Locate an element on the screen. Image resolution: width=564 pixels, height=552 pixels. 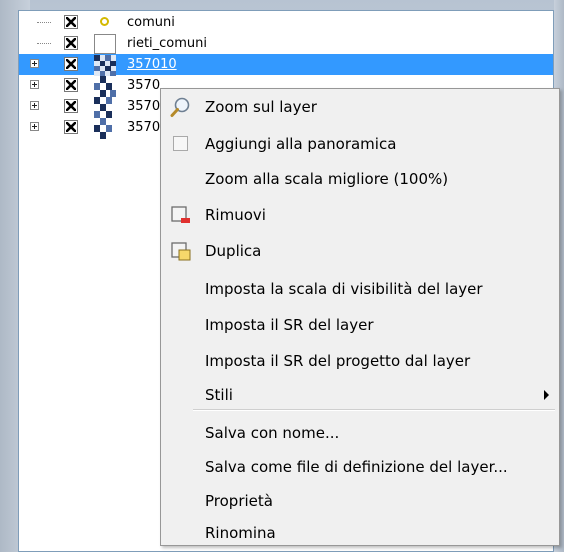
point-layer-icon is located at coordinates (105, 22).